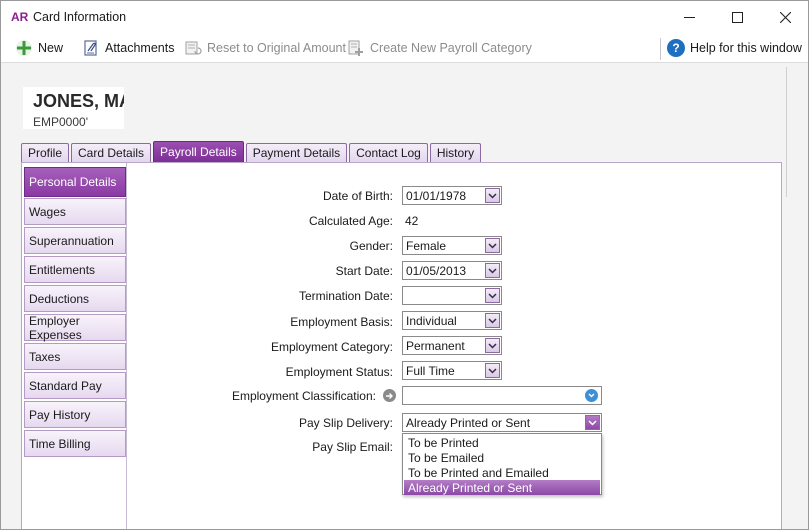 This screenshot has width=809, height=530. I want to click on close-button, so click(785, 17).